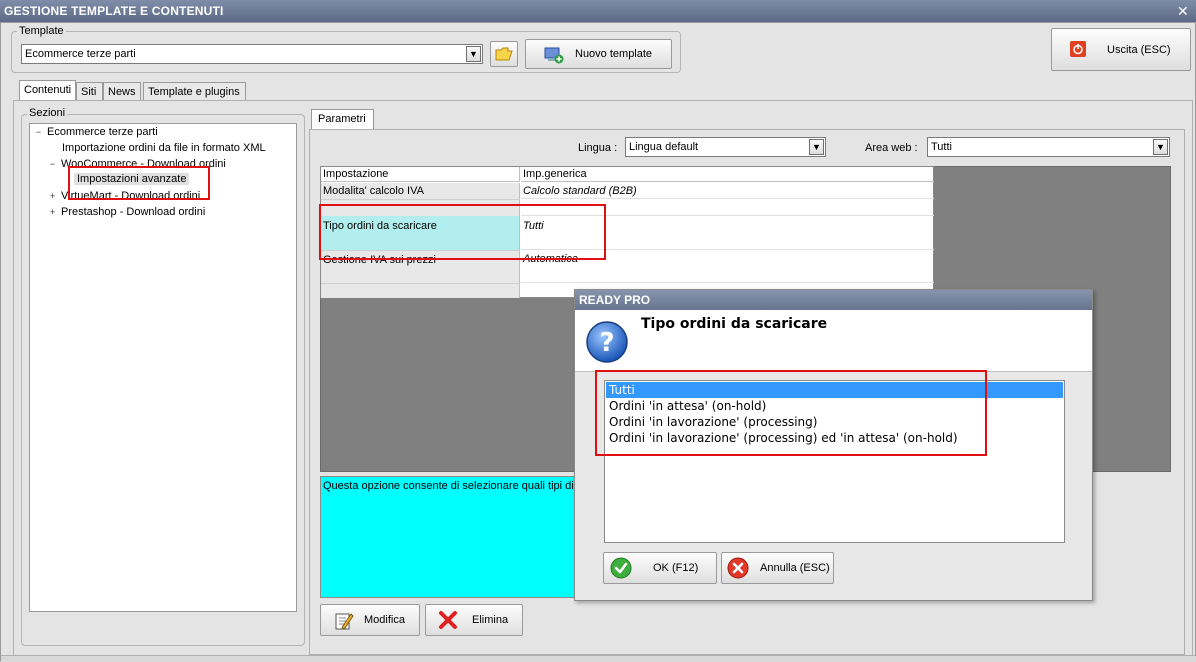 This screenshot has height=662, width=1196. I want to click on dialog-heading: Tipo ordini da scaricare, so click(734, 324).